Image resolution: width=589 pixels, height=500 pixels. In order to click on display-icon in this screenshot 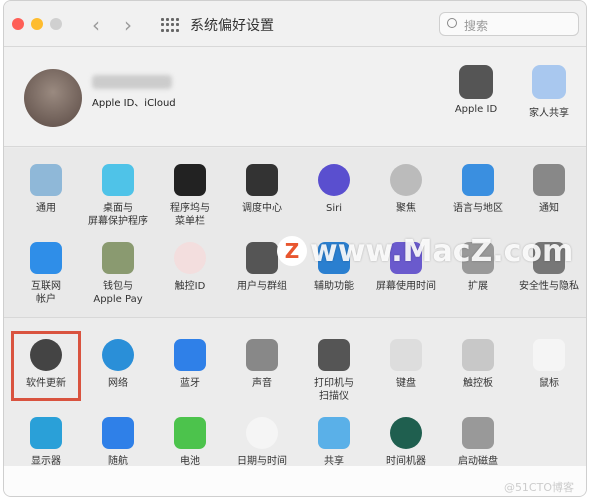, I will do `click(46, 433)`.